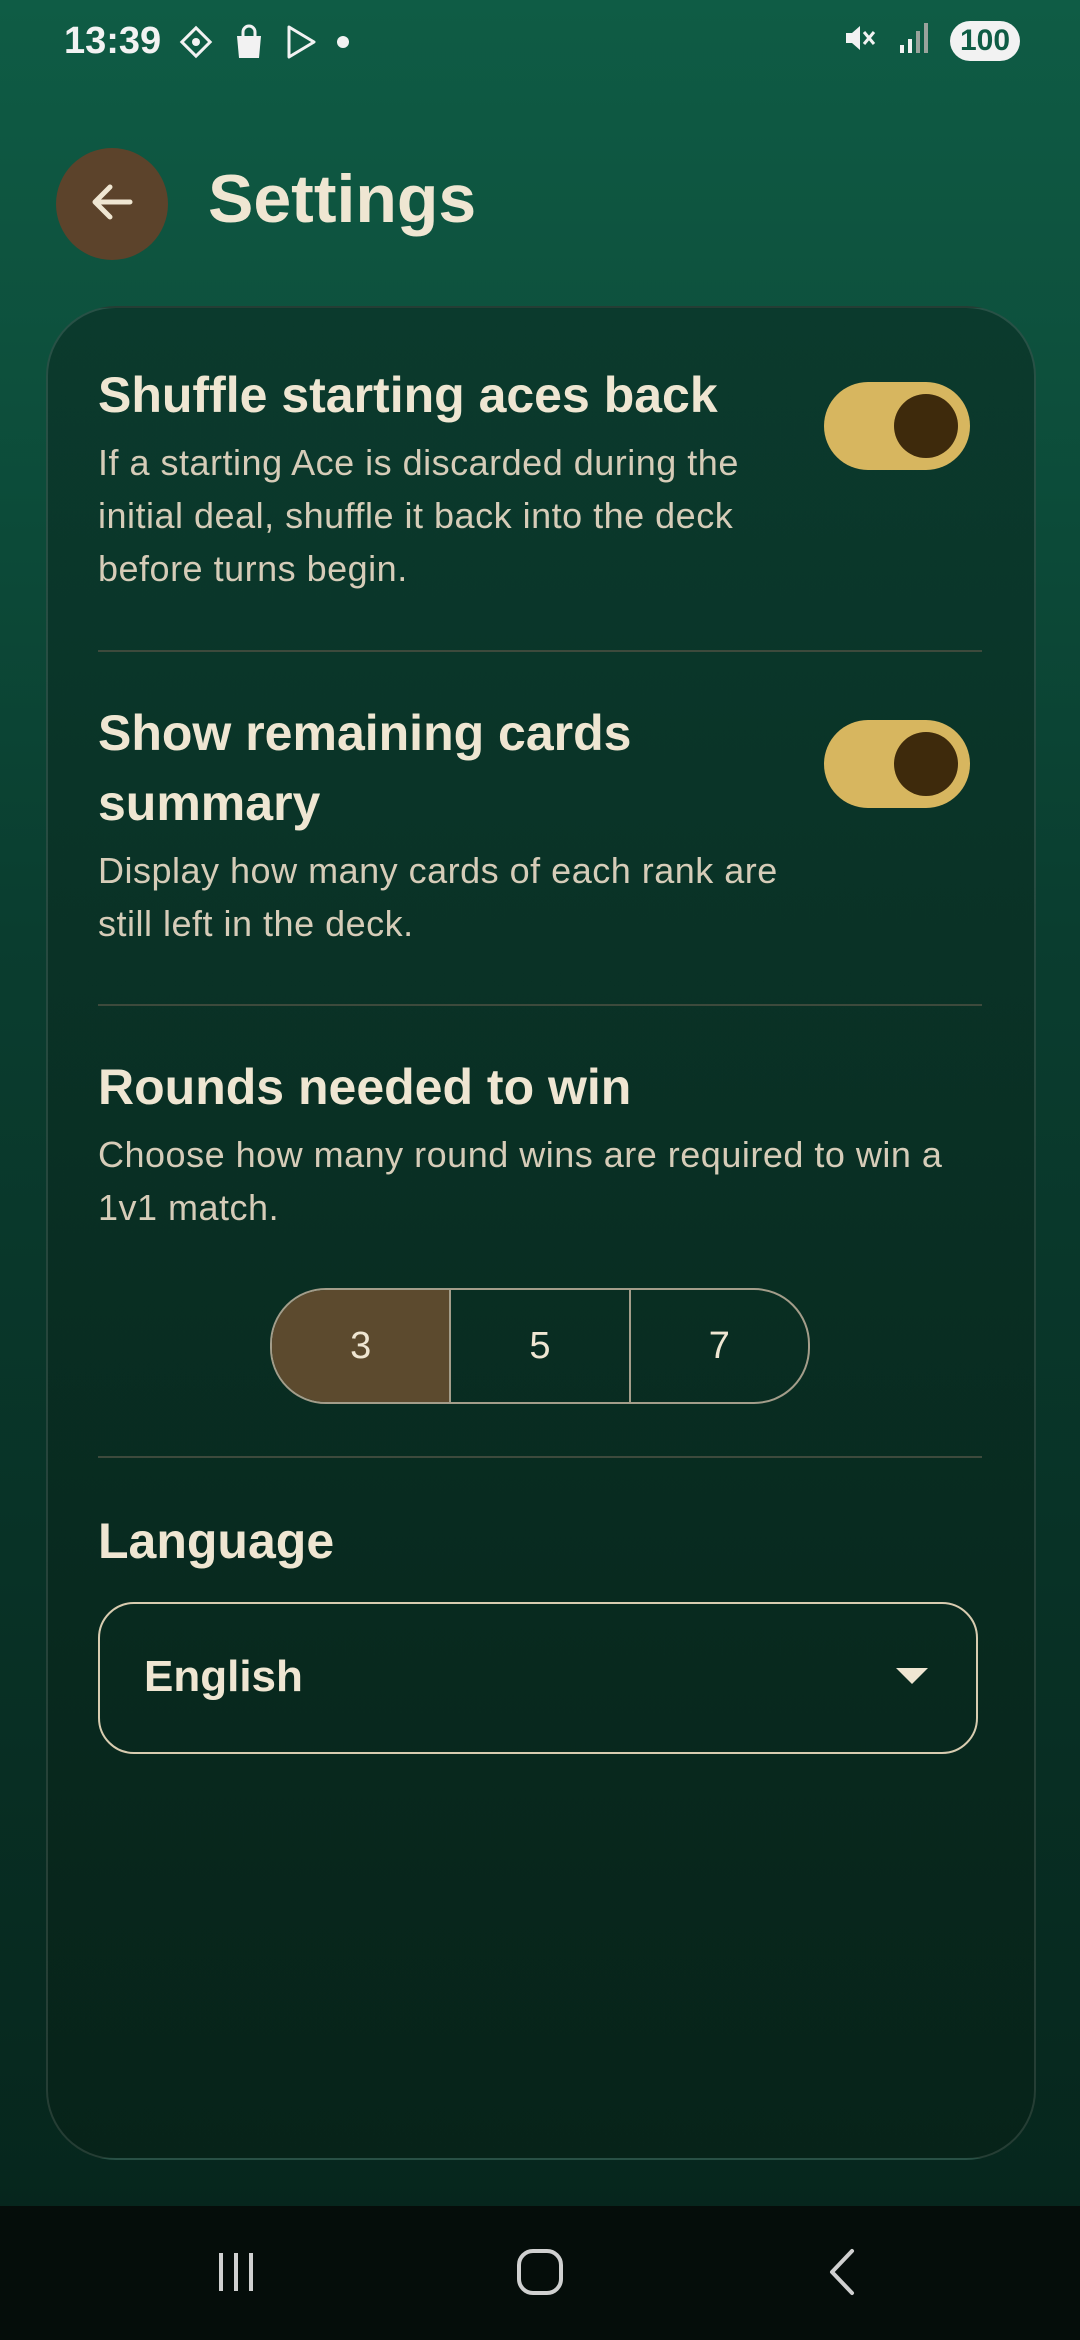 The image size is (1080, 2340). What do you see at coordinates (196, 44) in the screenshot?
I see `settings-diamond-icon` at bounding box center [196, 44].